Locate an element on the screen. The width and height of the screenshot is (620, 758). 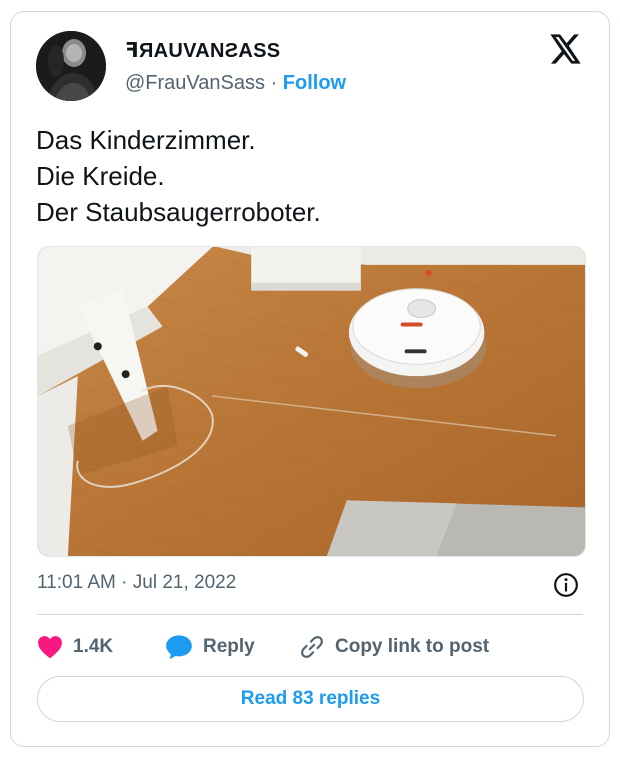
display-name: ꟻЯAUVANƧASS is located at coordinates (202, 50).